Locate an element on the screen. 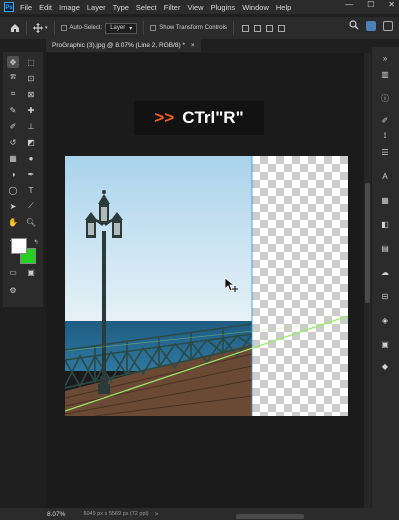 The image size is (399, 520). dodge-tool-icon: ◑ is located at coordinates (13, 174).